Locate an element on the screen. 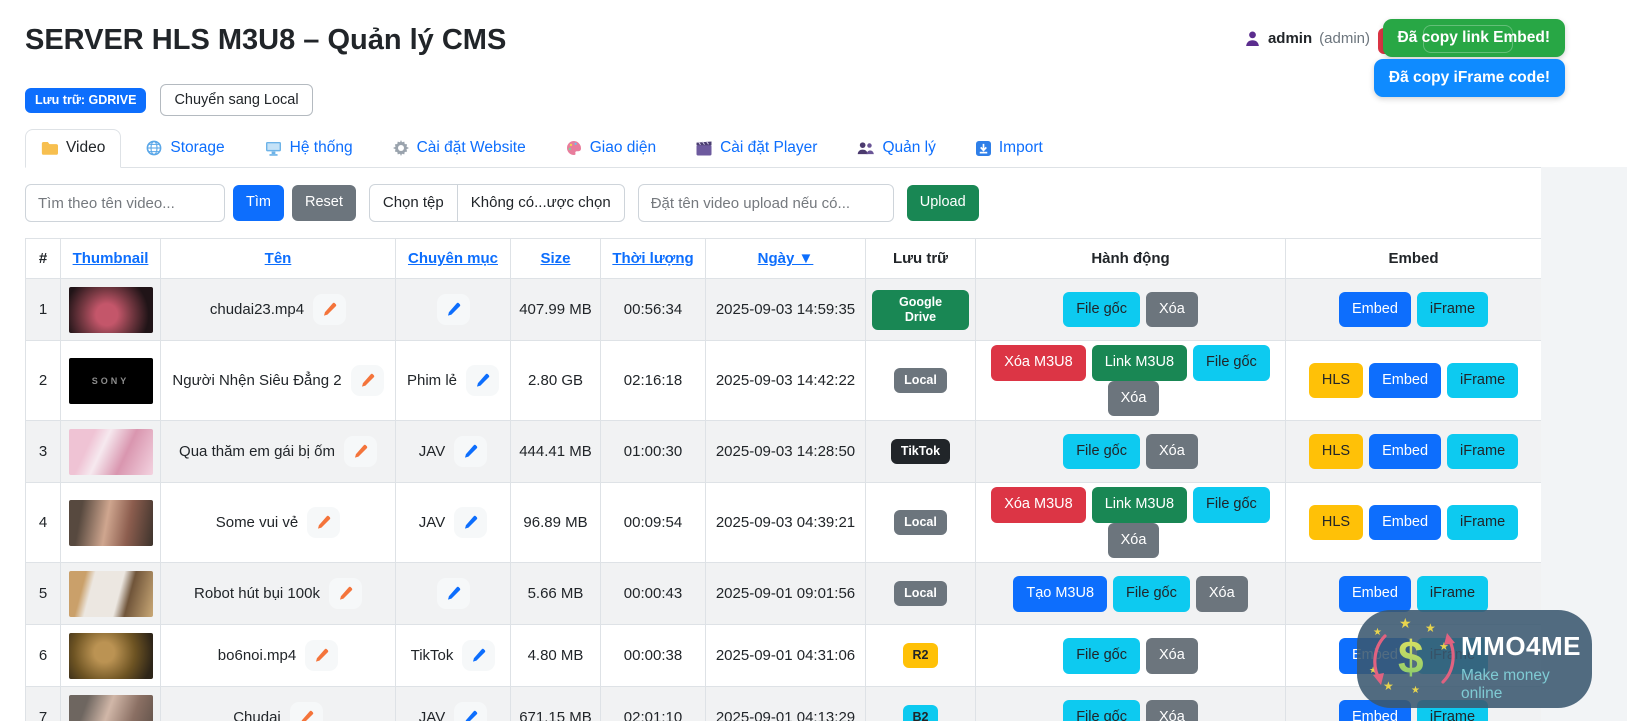 The image size is (1627, 721). video-thumbnail: SONY is located at coordinates (110, 380).